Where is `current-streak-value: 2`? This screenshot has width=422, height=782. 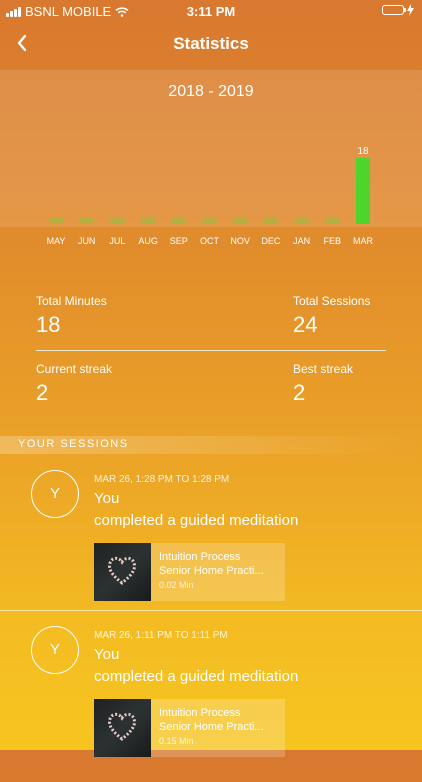
current-streak-value: 2 is located at coordinates (42, 392).